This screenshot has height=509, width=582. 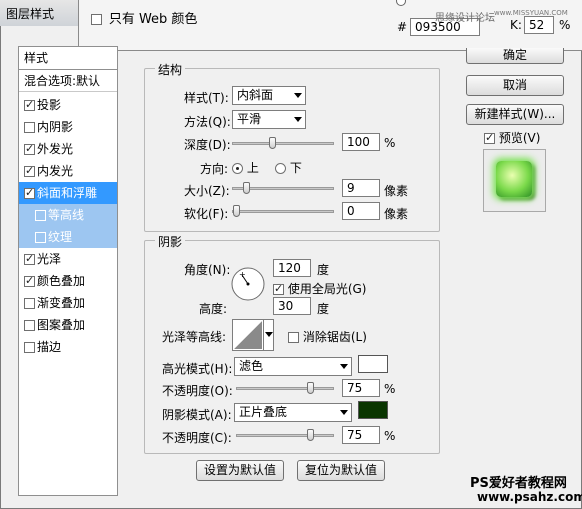 What do you see at coordinates (402, 27) in the screenshot?
I see `hex-hash: #` at bounding box center [402, 27].